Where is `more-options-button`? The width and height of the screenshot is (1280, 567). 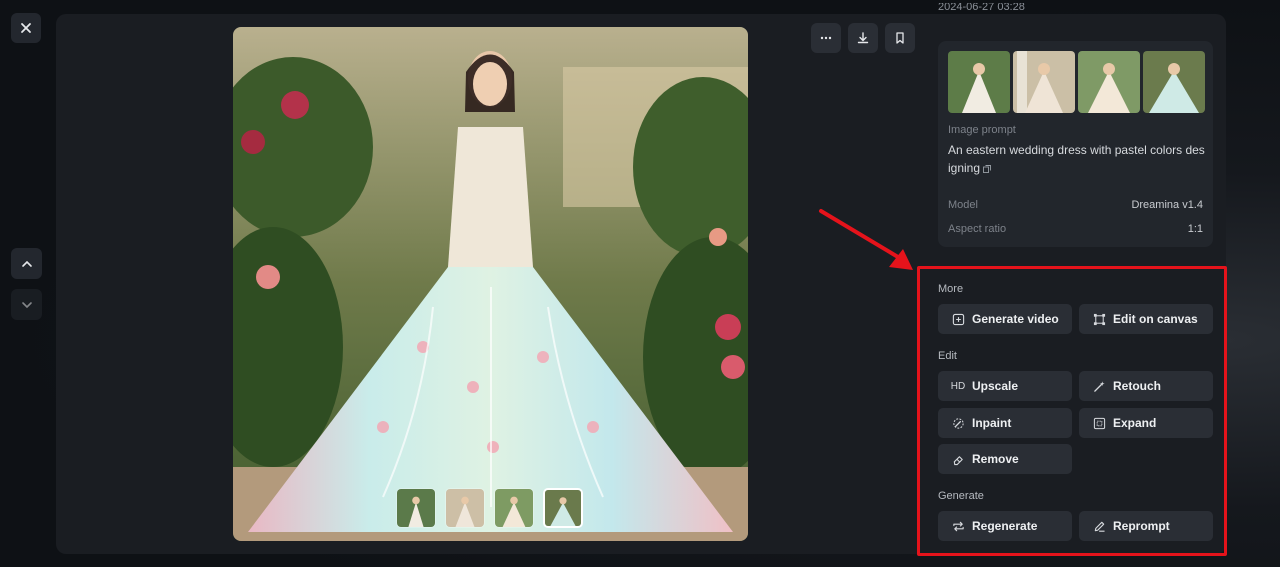
more-options-button is located at coordinates (826, 38).